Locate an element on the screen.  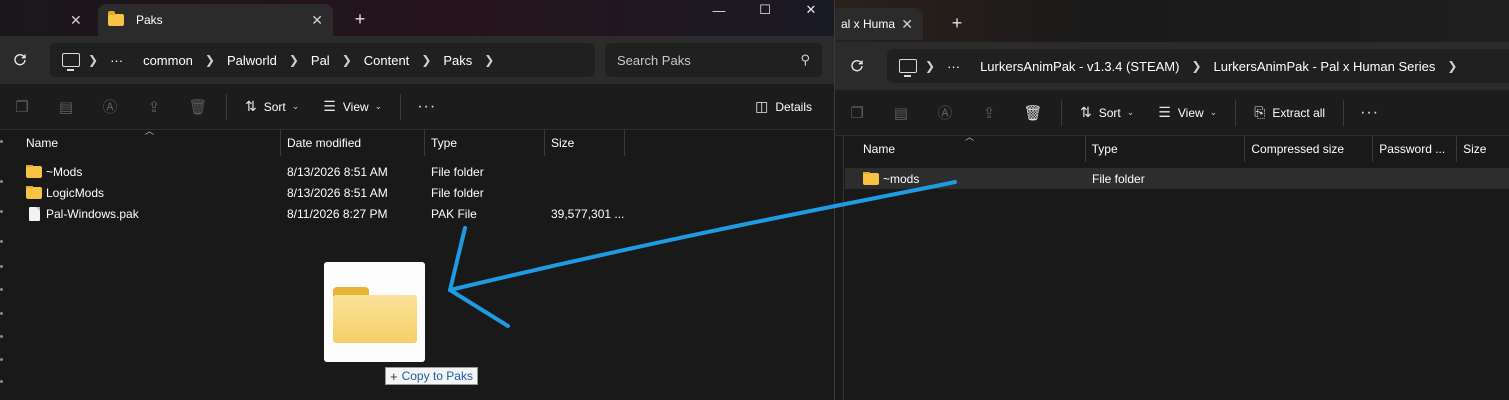
list-item: LogicMods 8/13/2026 8:51 AM File folder is located at coordinates (417, 192).